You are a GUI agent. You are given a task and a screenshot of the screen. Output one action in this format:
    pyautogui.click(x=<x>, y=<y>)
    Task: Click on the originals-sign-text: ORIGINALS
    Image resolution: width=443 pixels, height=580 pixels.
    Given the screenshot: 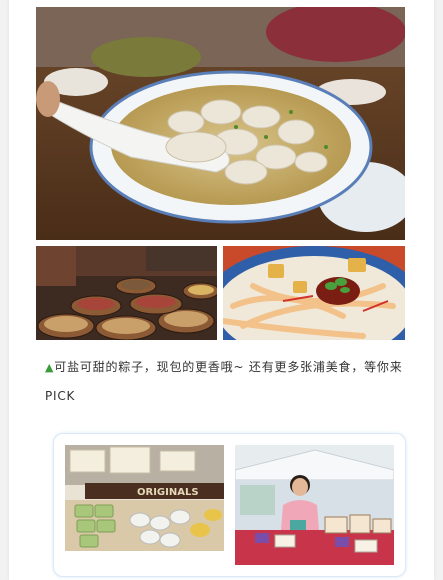 What is the action you would take?
    pyautogui.click(x=168, y=492)
    